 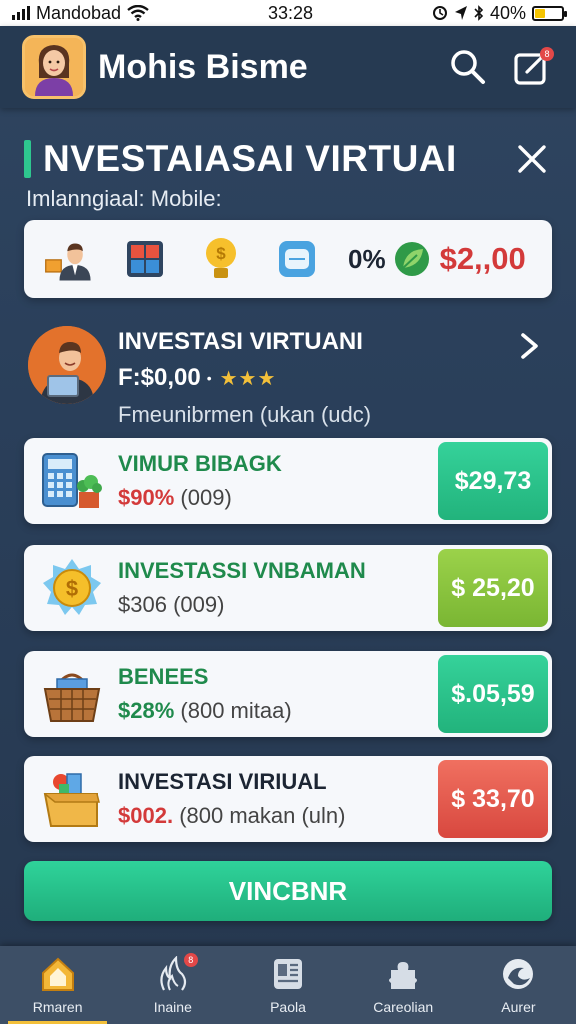 What do you see at coordinates (146, 497) in the screenshot?
I see `investment-value: $90%` at bounding box center [146, 497].